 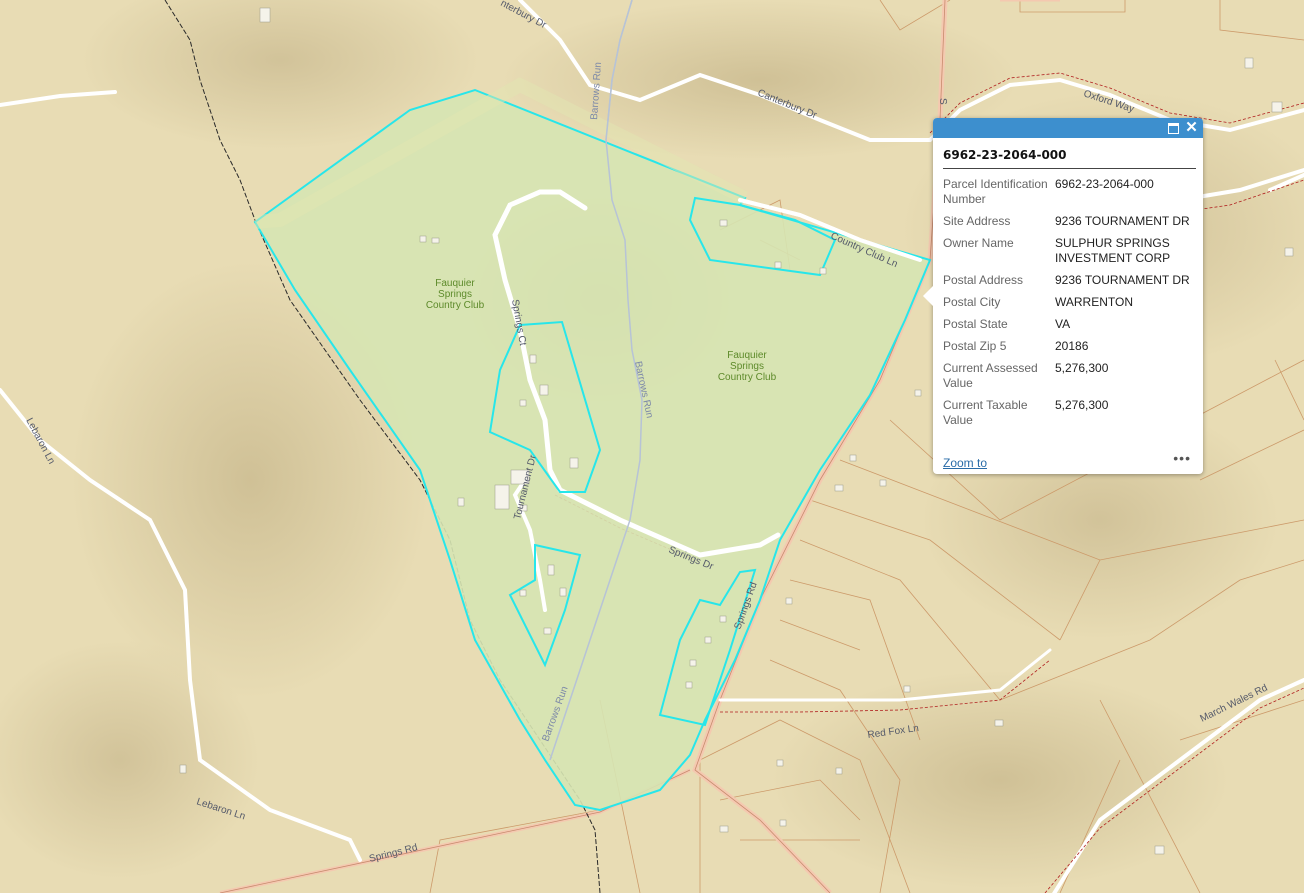 What do you see at coordinates (1068, 379) in the screenshot?
I see `attribute-row: Current Assessed Value 5,276,300` at bounding box center [1068, 379].